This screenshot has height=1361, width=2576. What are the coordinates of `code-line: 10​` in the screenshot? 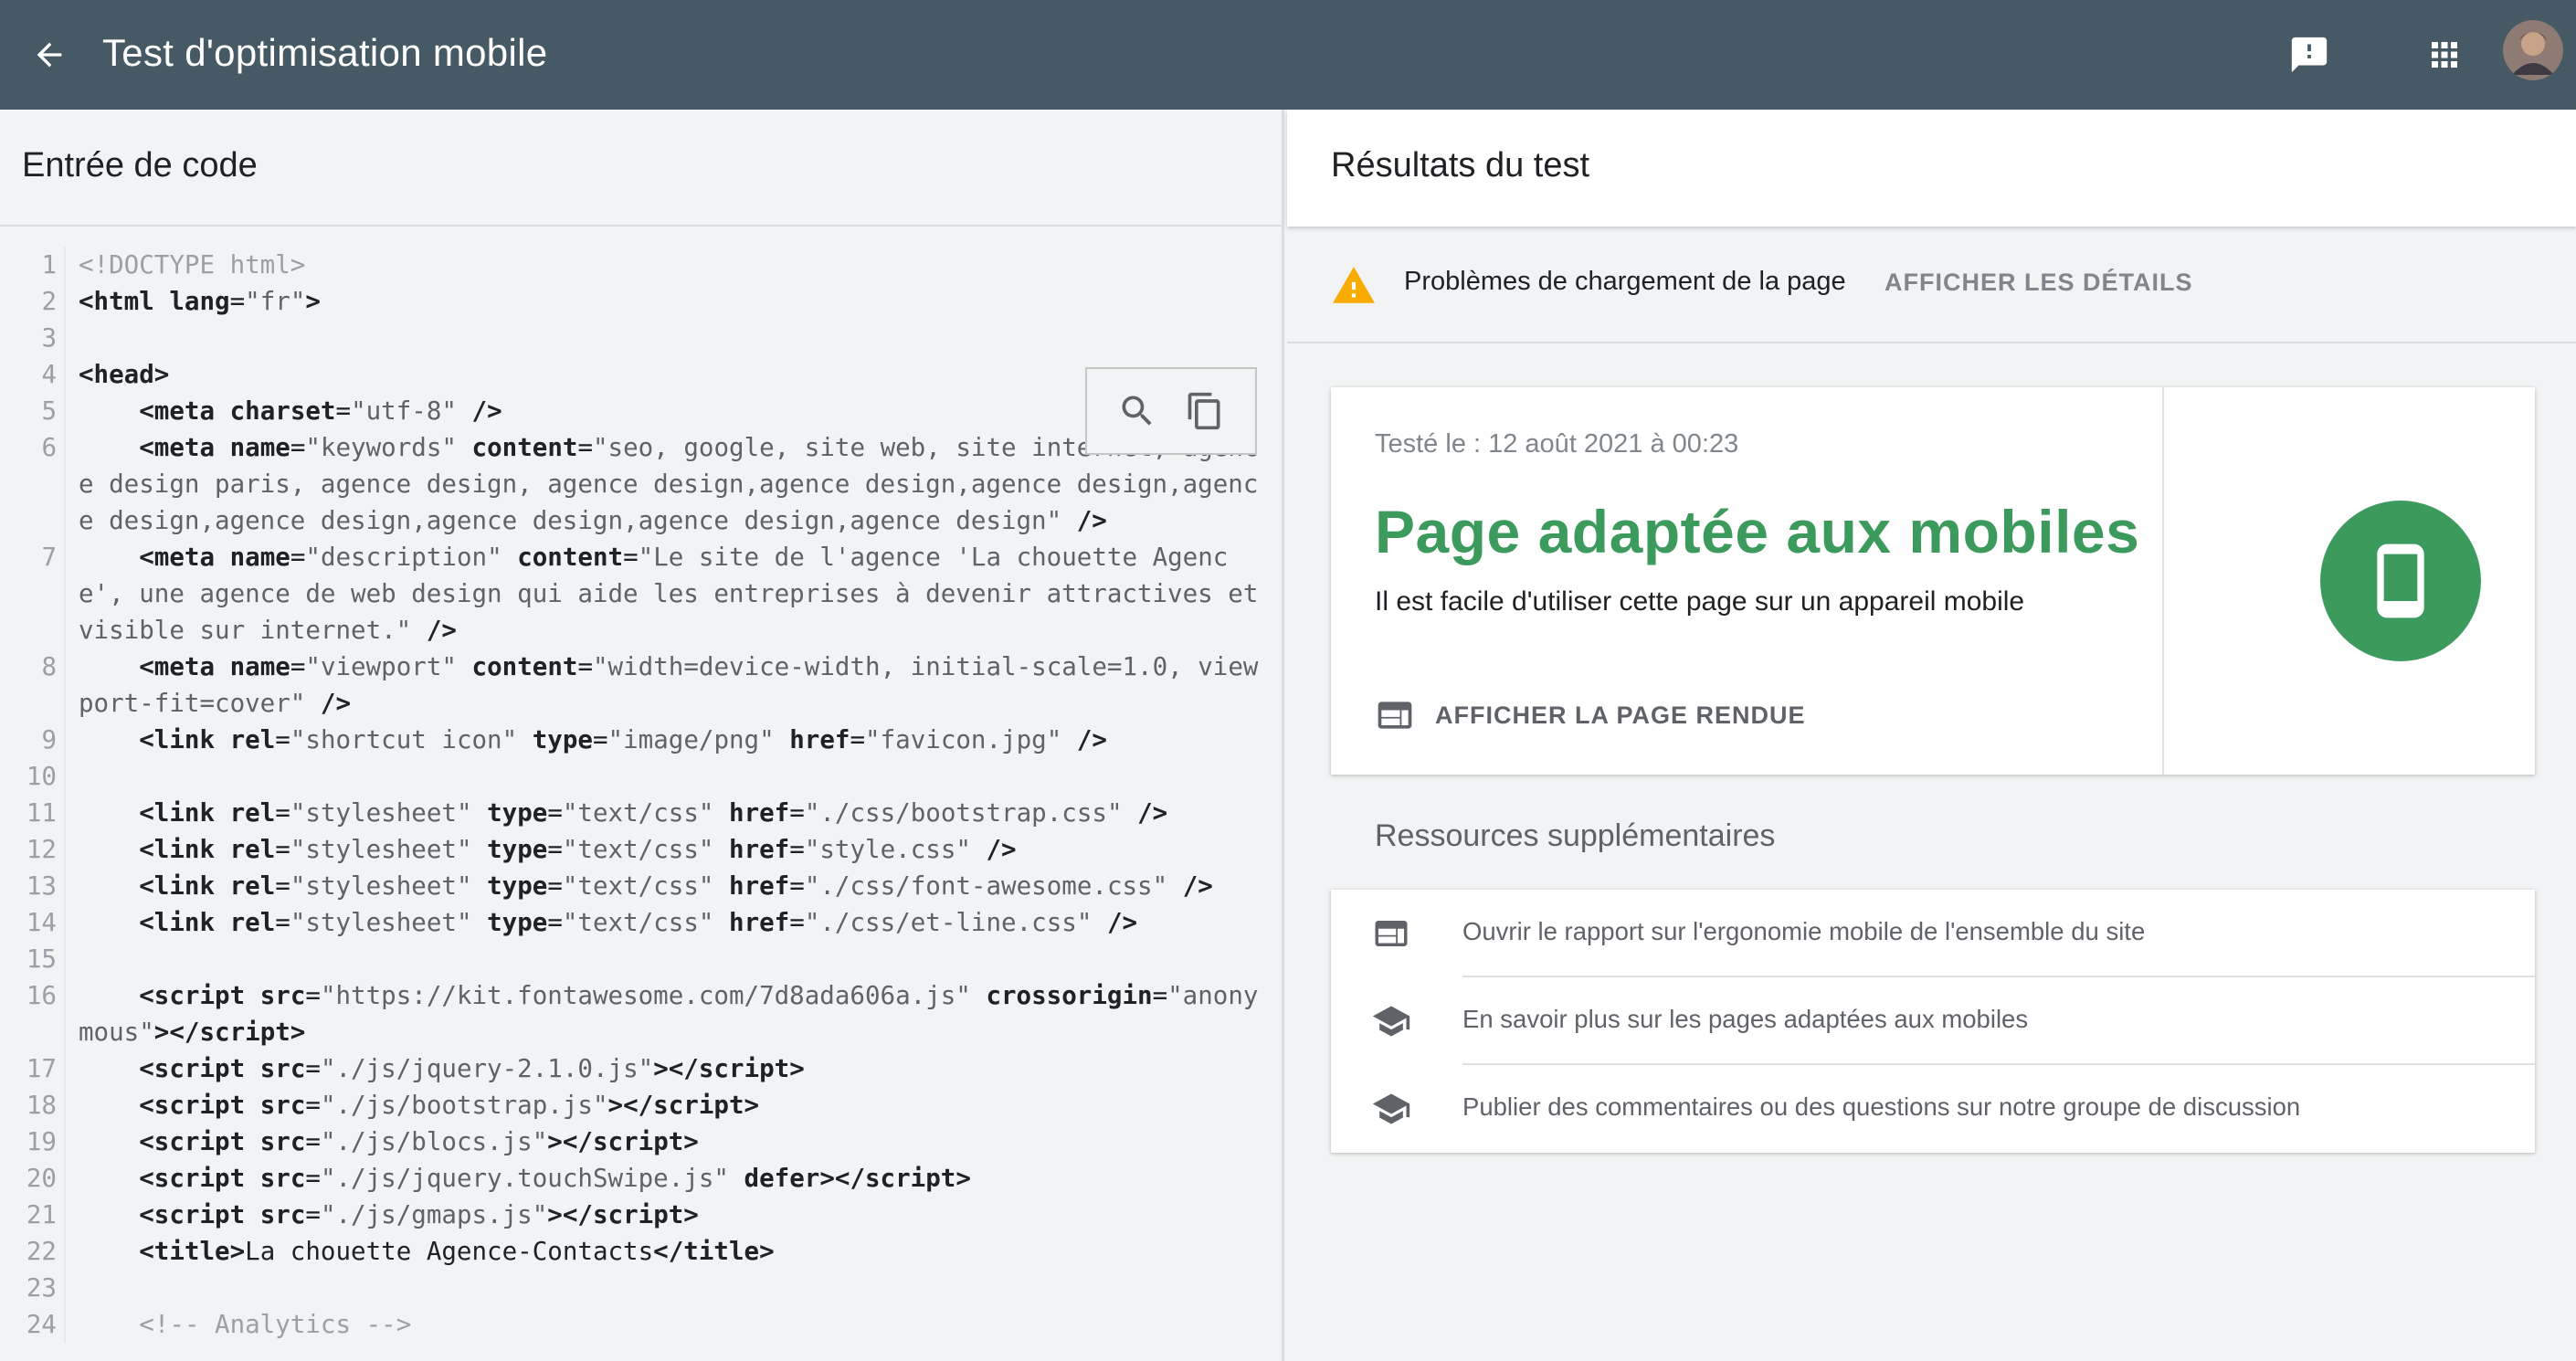 It's located at (641, 777).